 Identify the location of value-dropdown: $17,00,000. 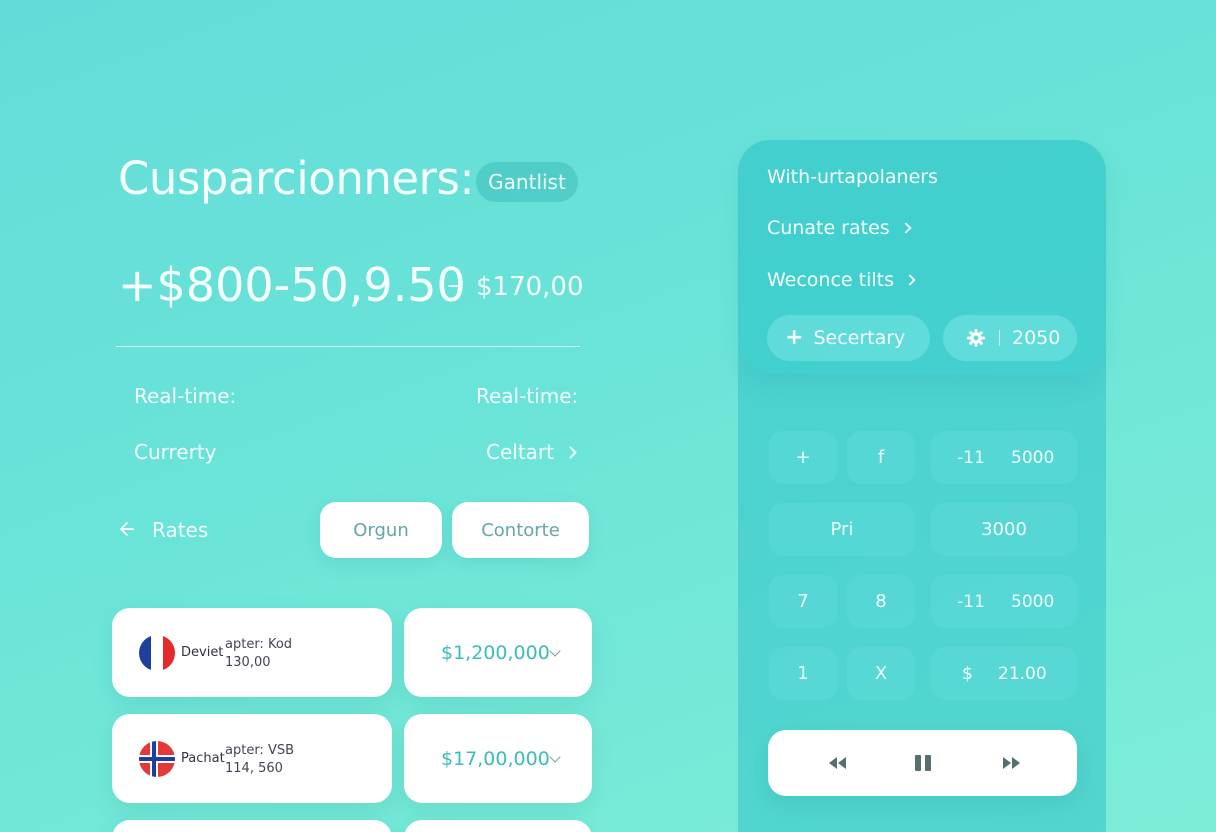
(498, 758).